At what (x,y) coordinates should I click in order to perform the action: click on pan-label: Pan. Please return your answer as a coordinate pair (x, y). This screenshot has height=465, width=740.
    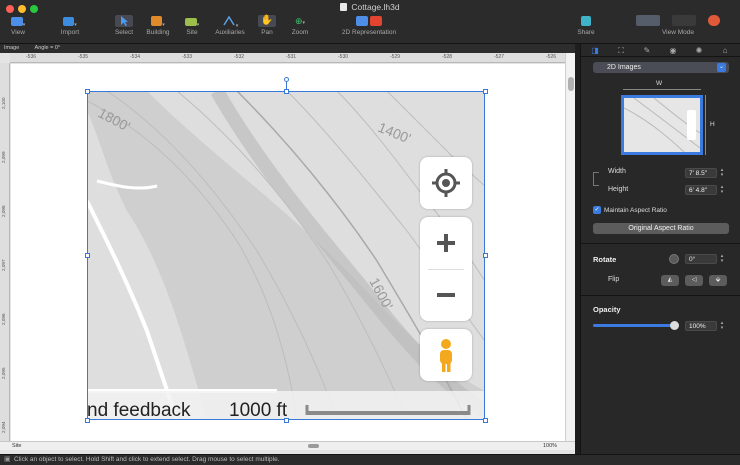
    Looking at the image, I should click on (267, 32).